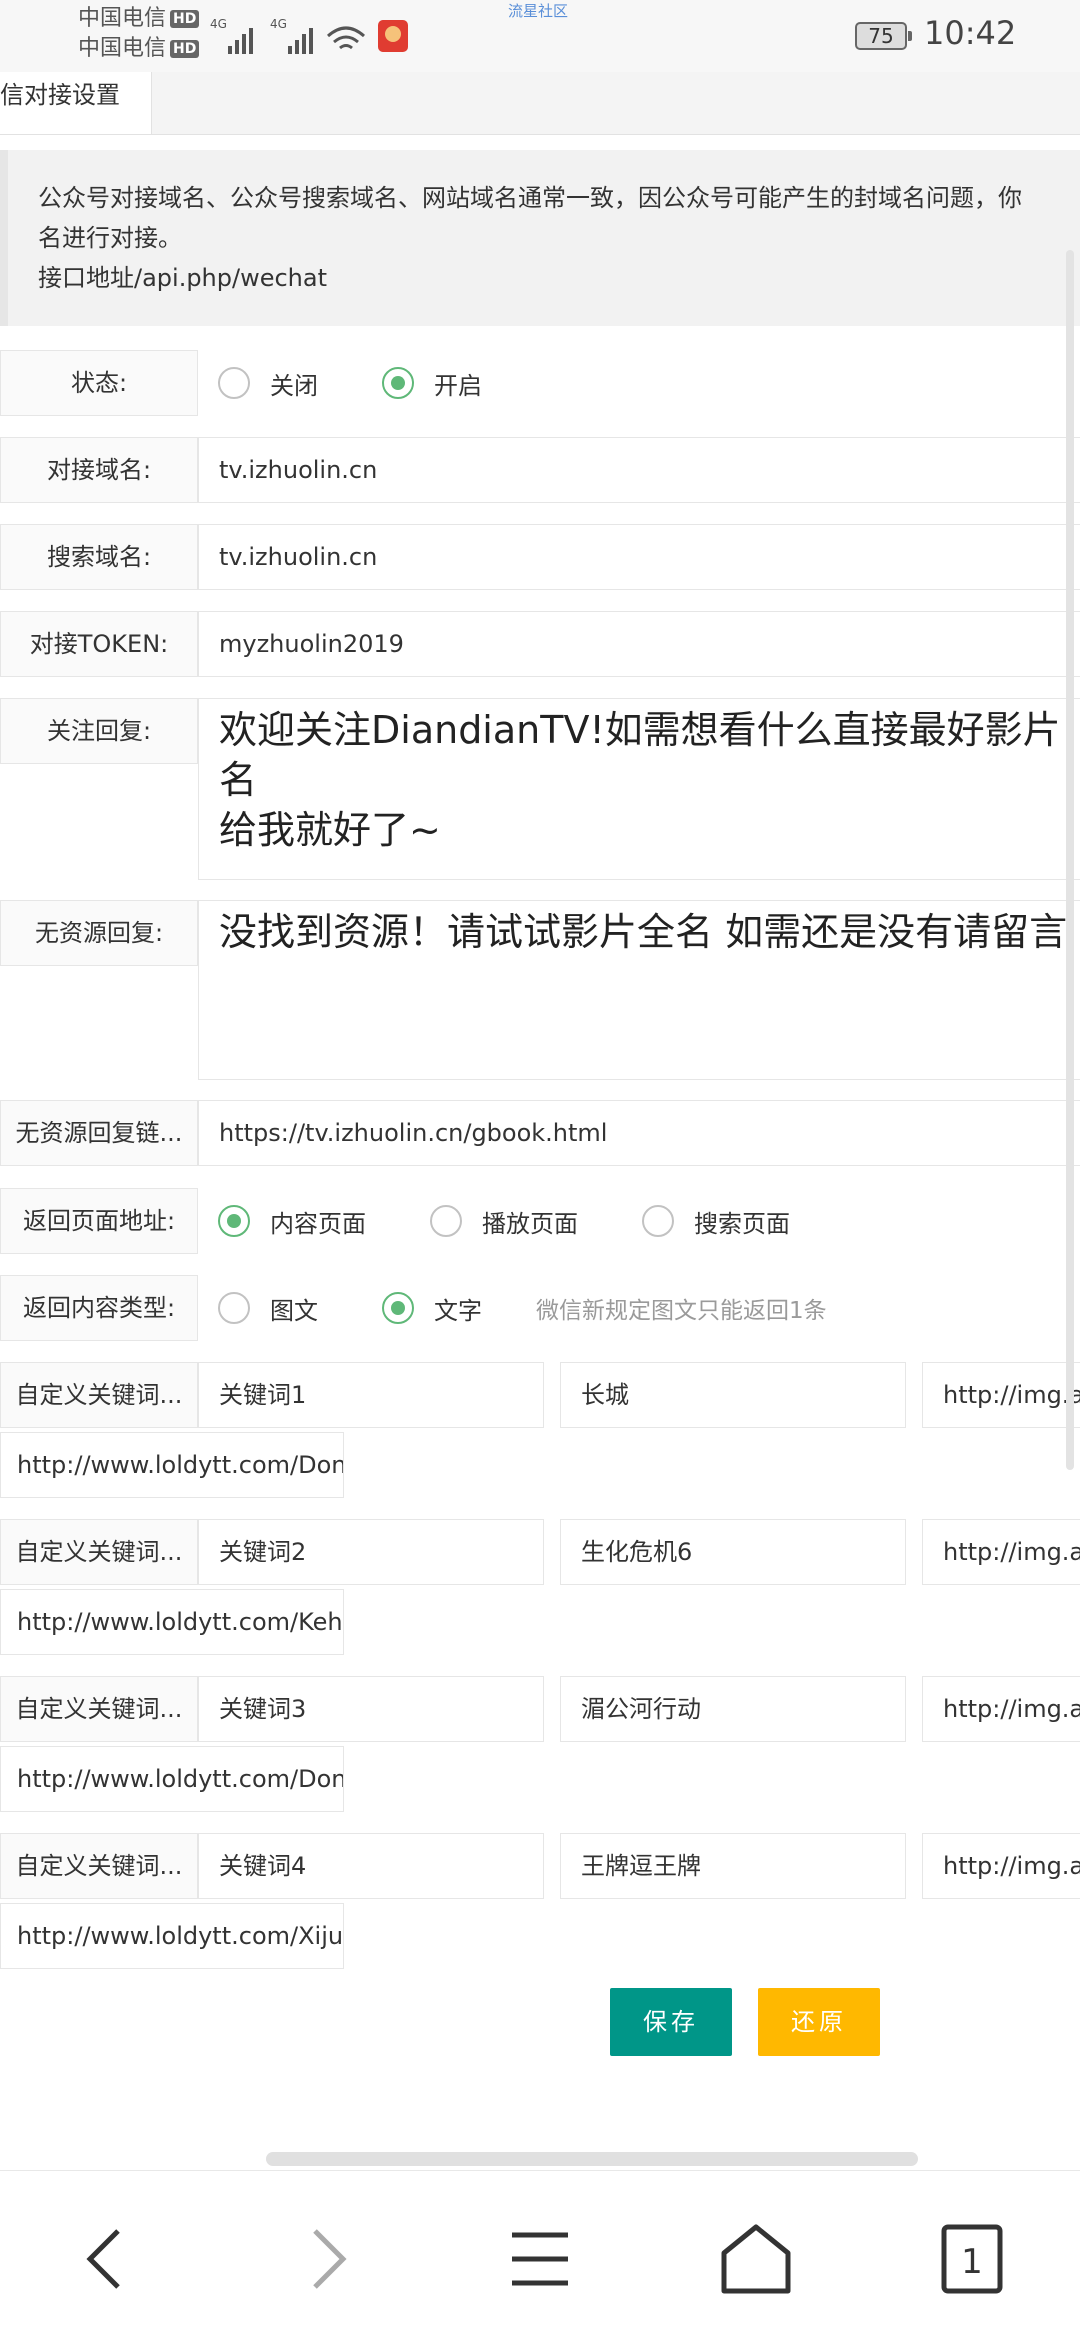  What do you see at coordinates (432, 383) in the screenshot?
I see `radio-status-on: 开启` at bounding box center [432, 383].